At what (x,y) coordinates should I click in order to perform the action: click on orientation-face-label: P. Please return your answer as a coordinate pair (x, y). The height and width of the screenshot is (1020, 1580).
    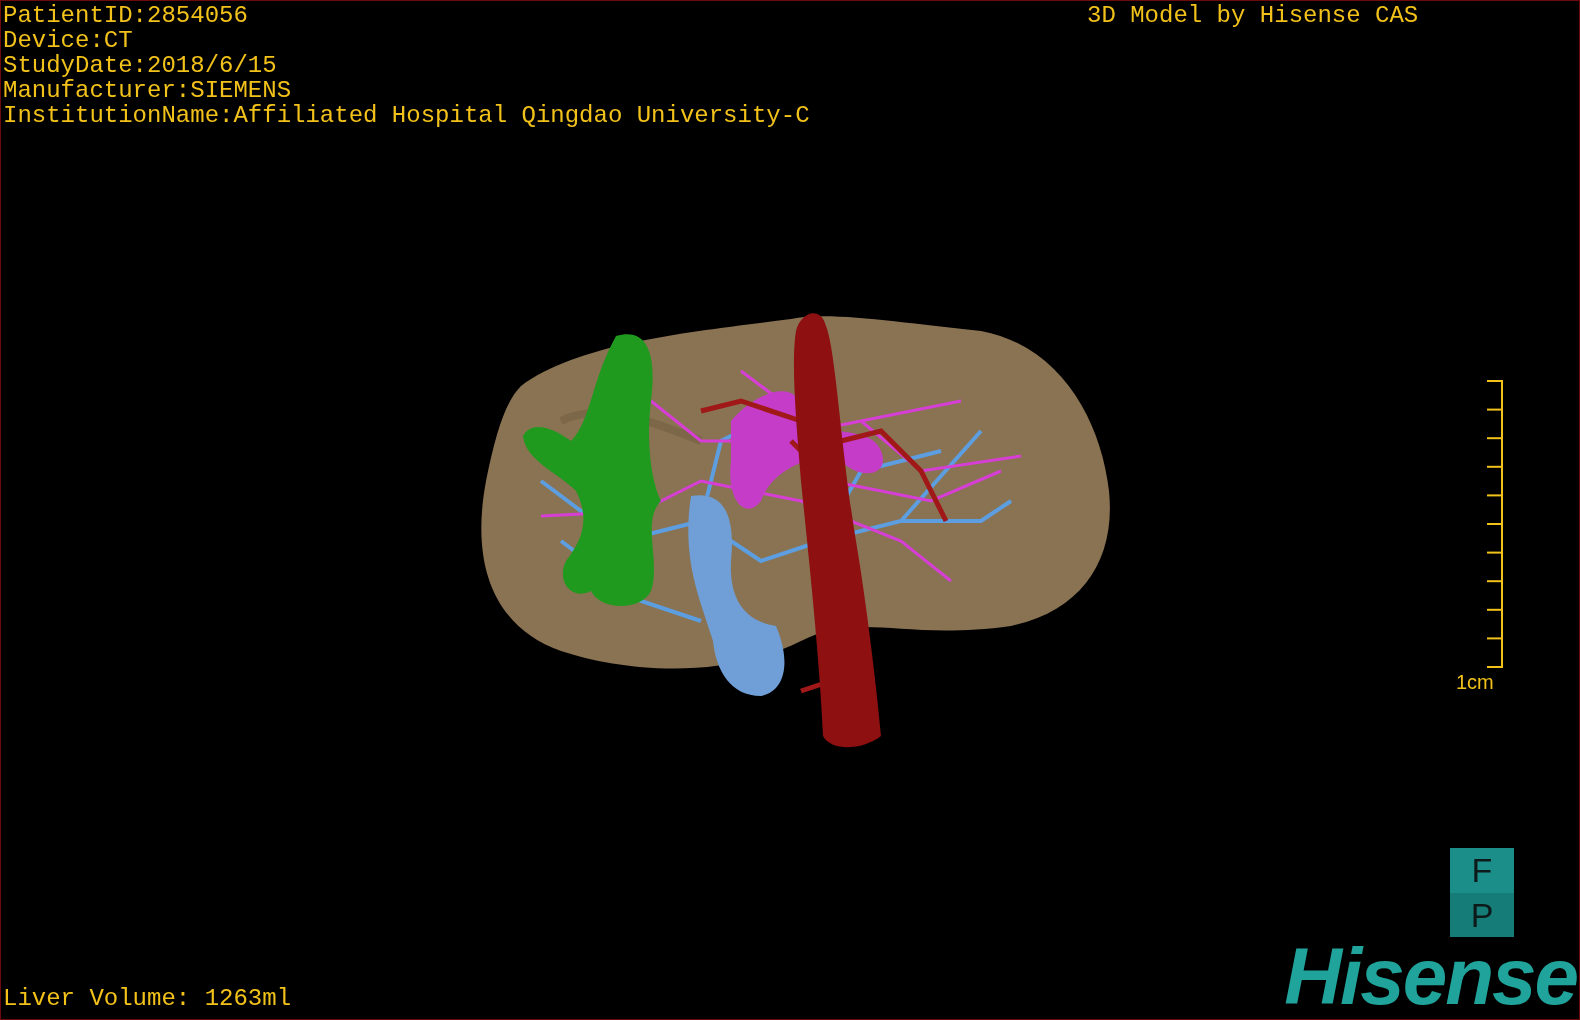
    Looking at the image, I should click on (1482, 915).